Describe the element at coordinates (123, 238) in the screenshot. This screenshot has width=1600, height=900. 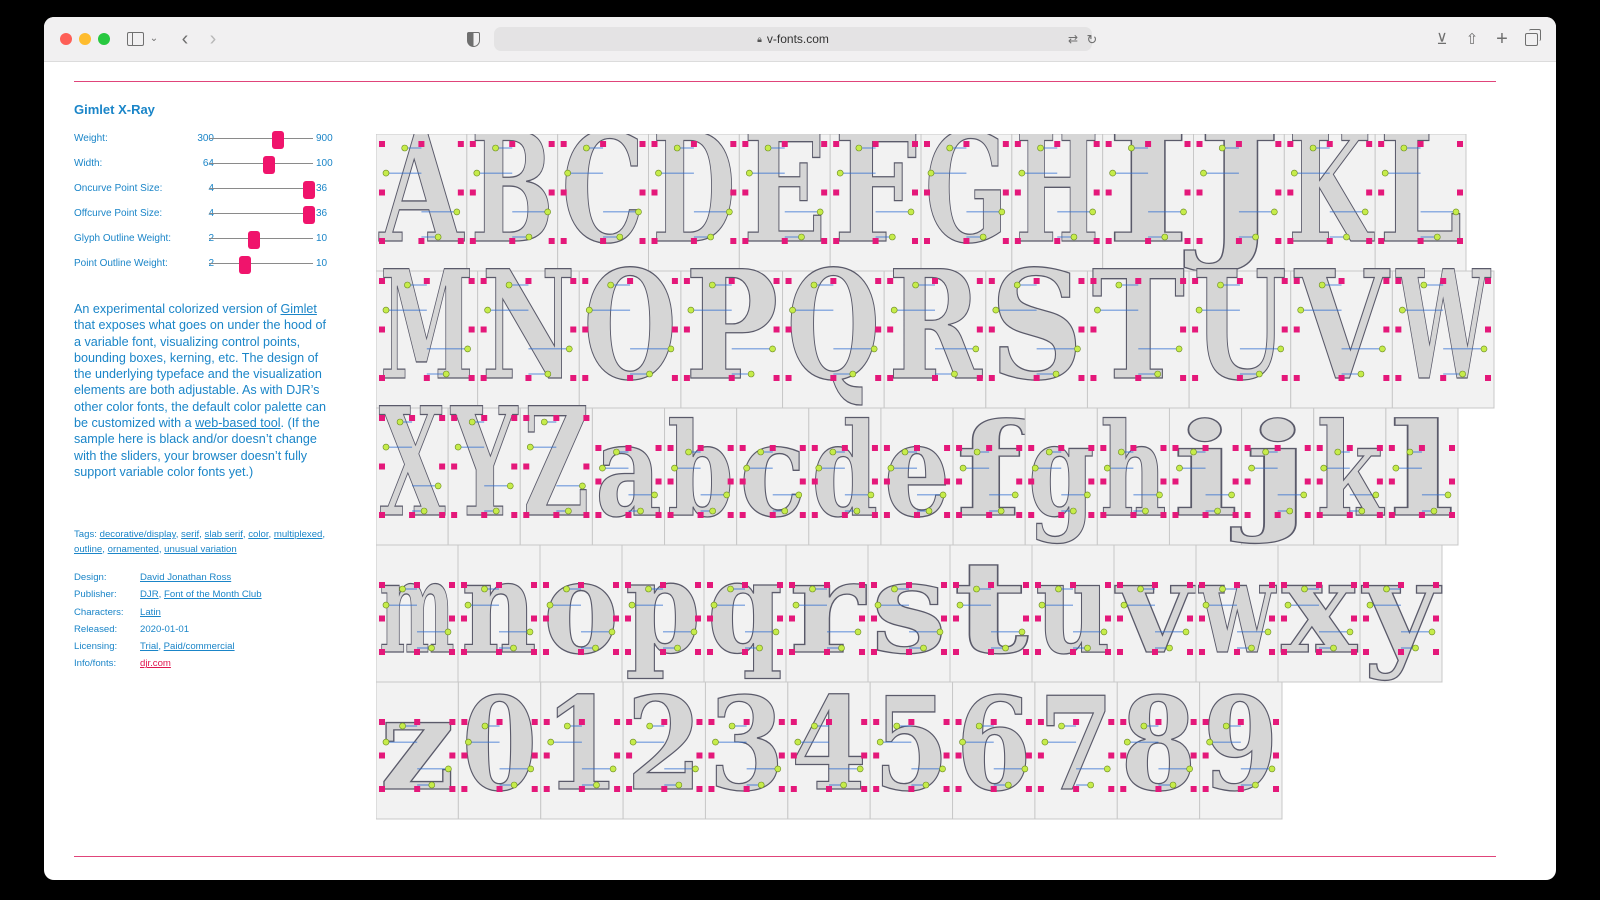
I see `slider-label: Glyph Outline Weight:` at that location.